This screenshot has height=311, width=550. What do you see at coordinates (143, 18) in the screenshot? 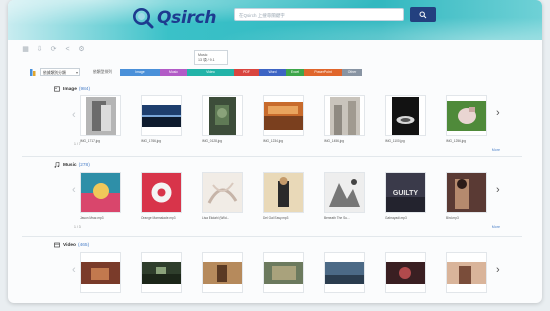
I see `qsirch-logo-icon` at bounding box center [143, 18].